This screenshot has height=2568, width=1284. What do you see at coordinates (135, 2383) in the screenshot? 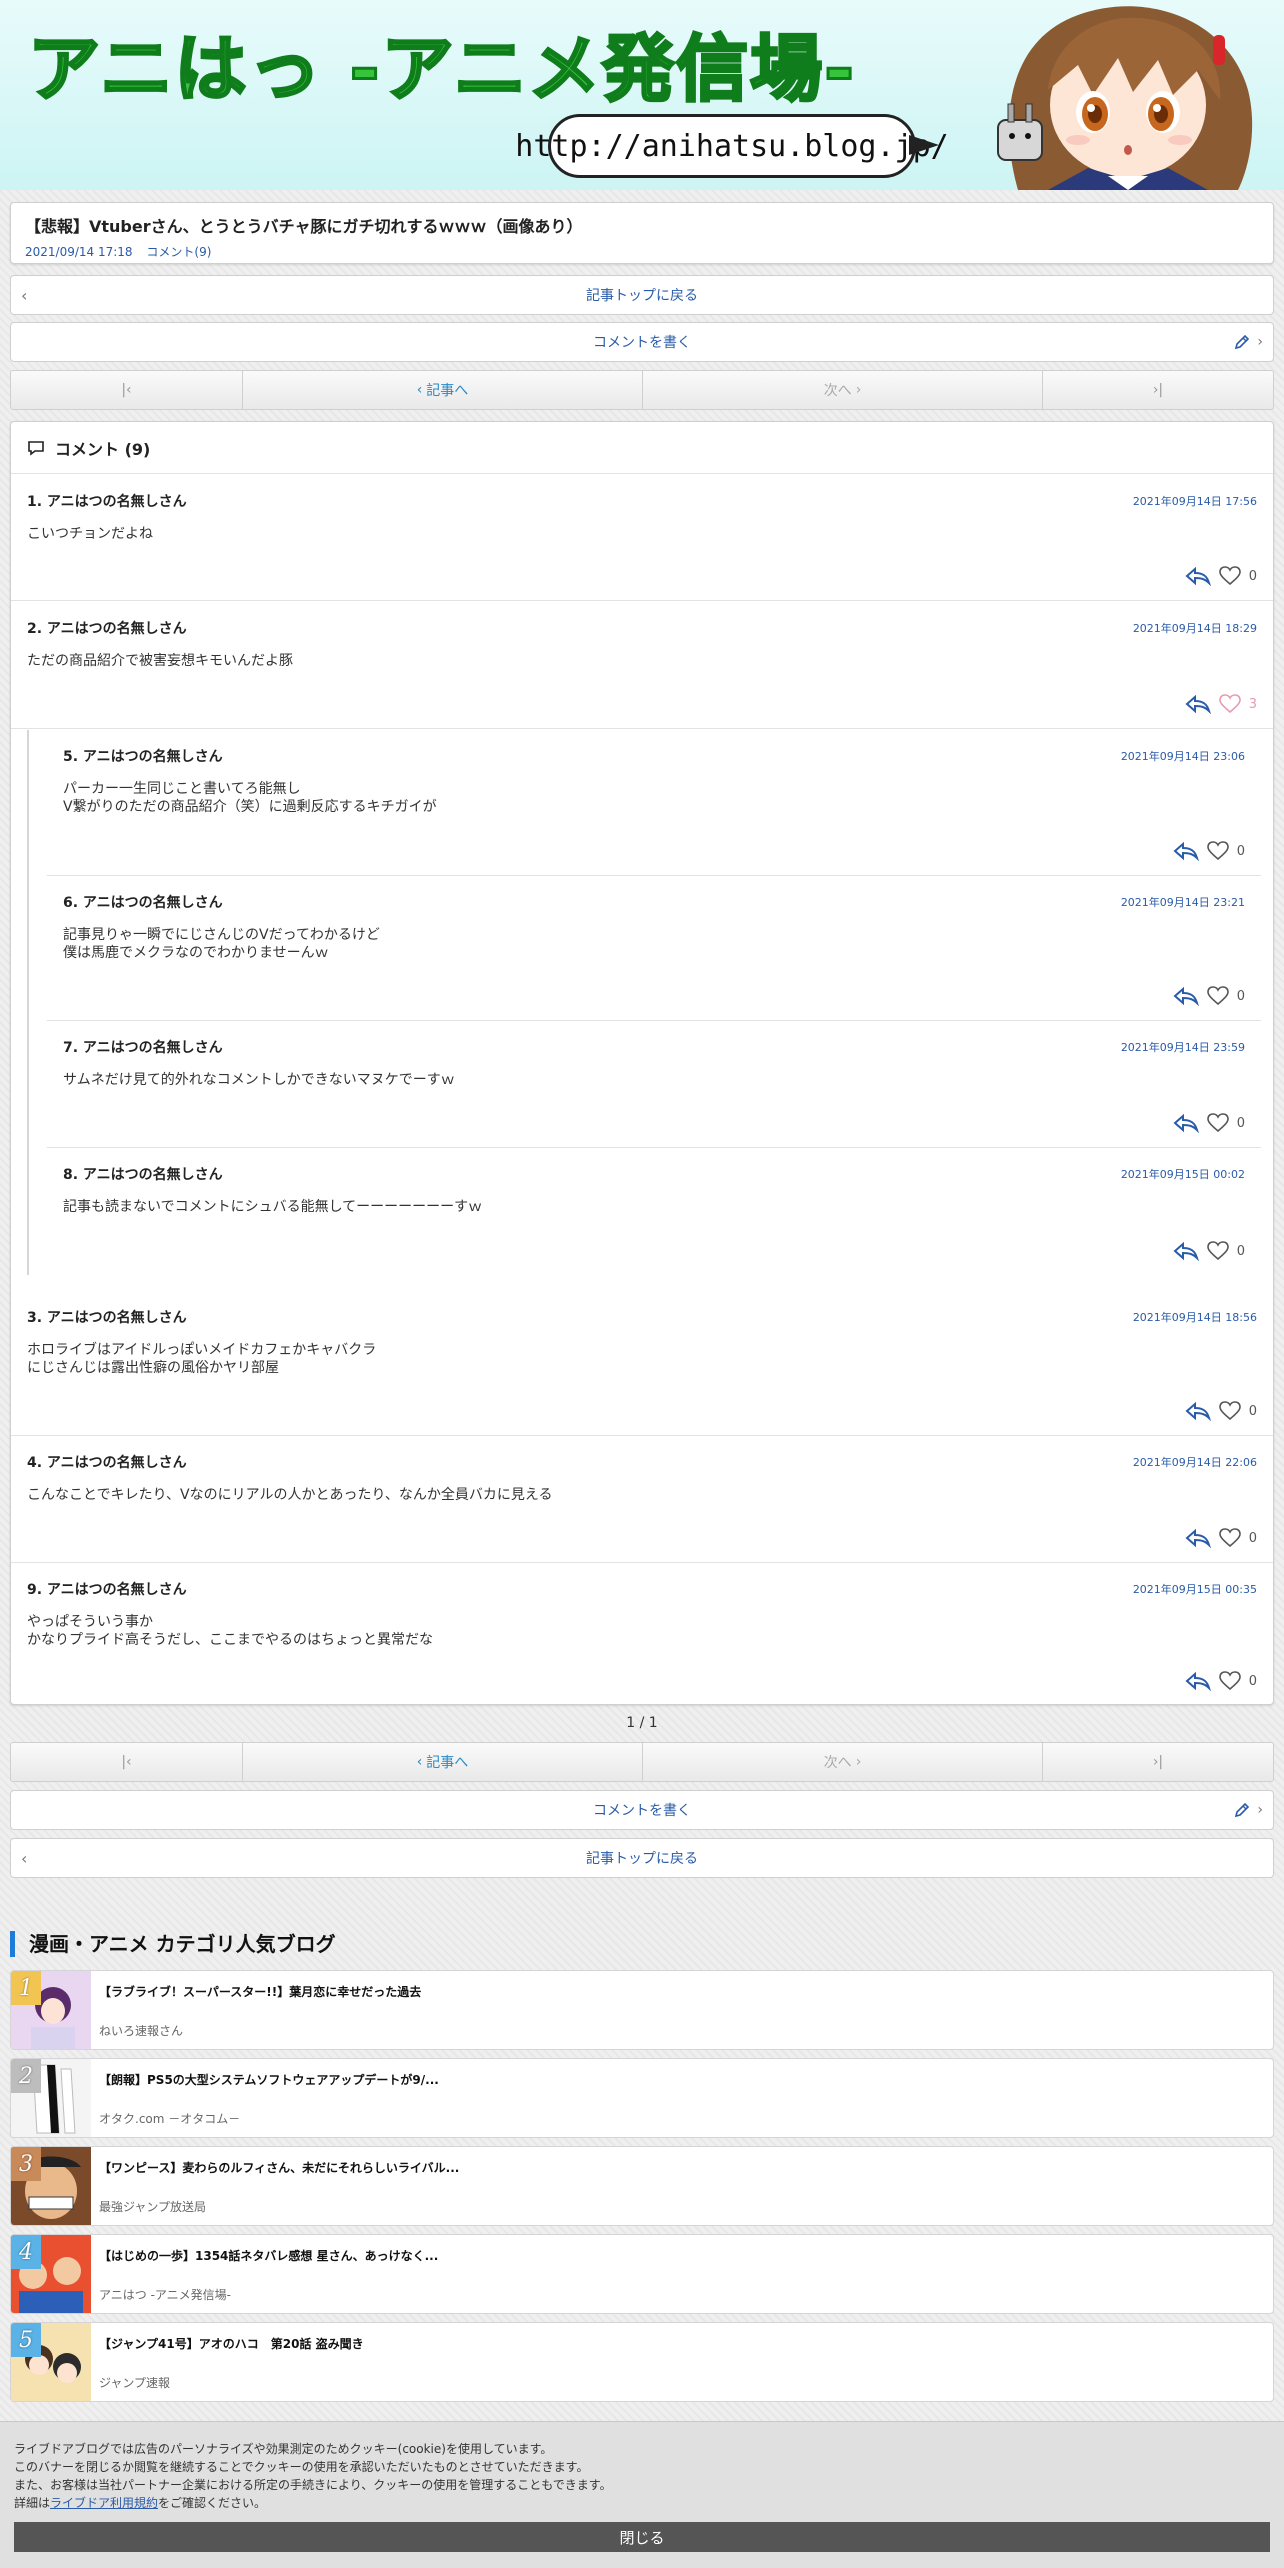
I see `blog-source: ジャンプ速報` at bounding box center [135, 2383].